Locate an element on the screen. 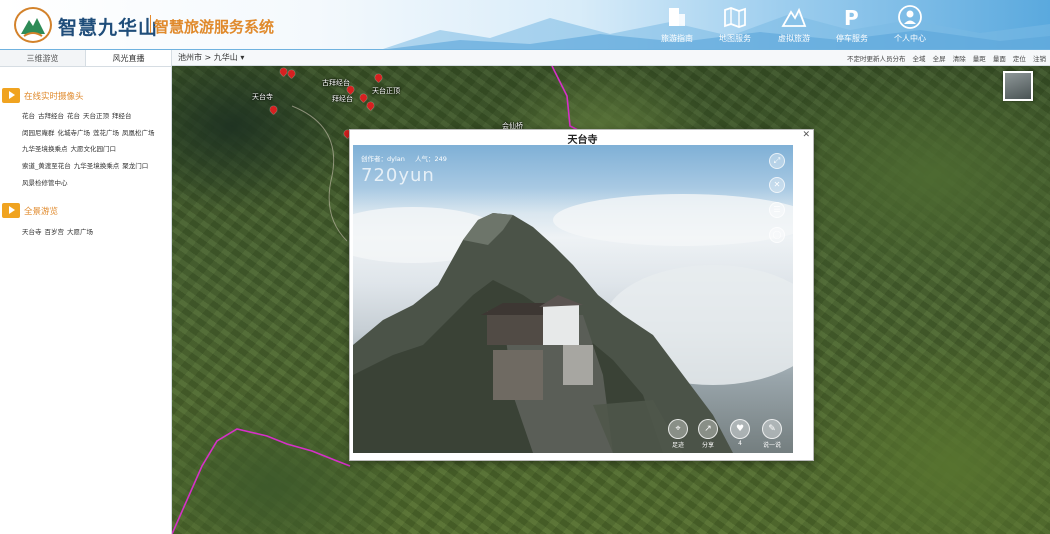  user-icon is located at coordinates (910, 17).